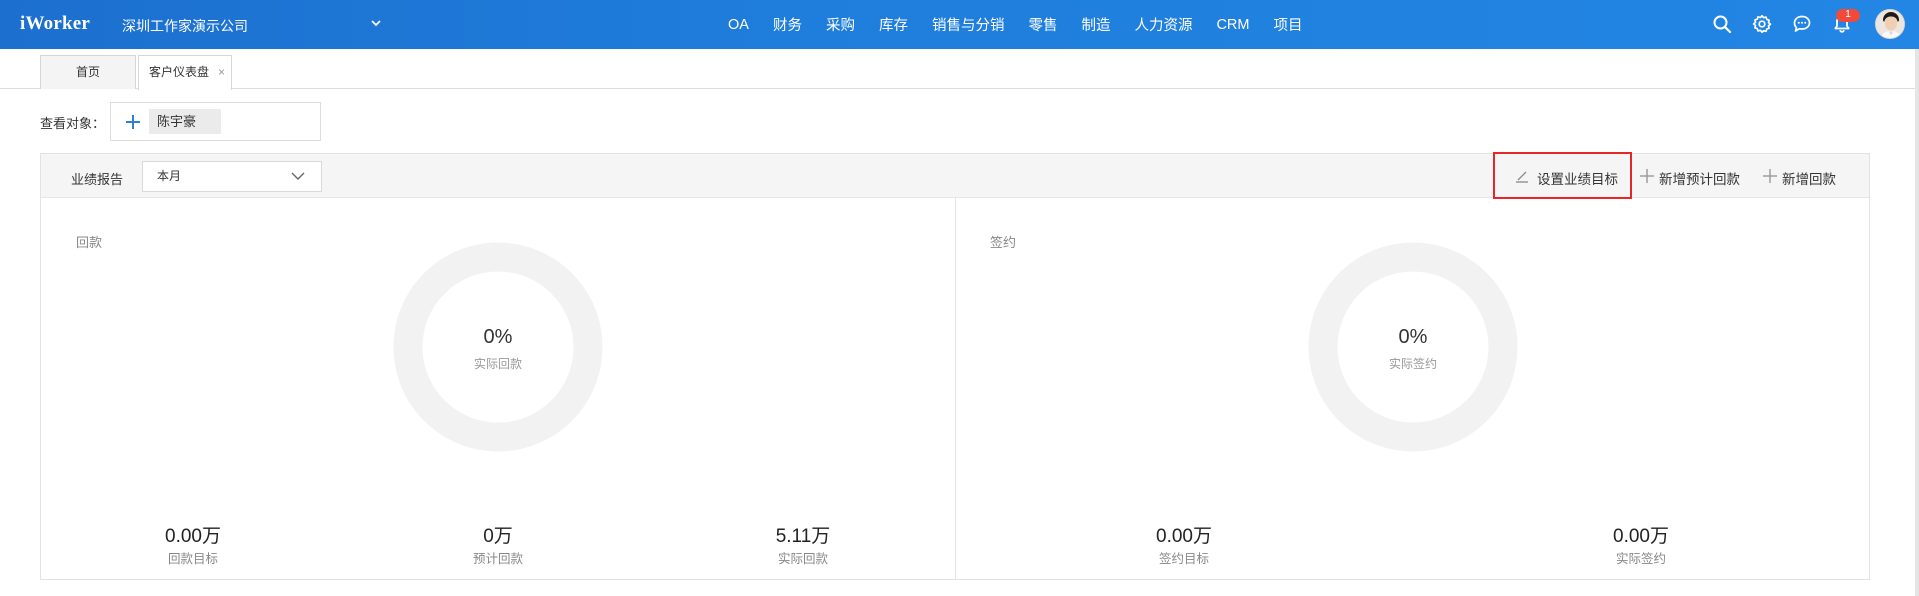  I want to click on payment-percent: 0%, so click(498, 337).